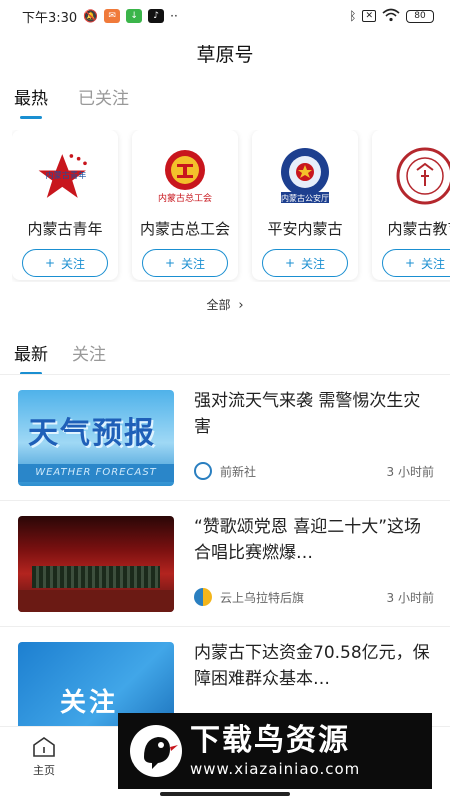 This screenshot has width=450, height=800. What do you see at coordinates (353, 16) in the screenshot?
I see `bluetooth-icon: ᛒ` at bounding box center [353, 16].